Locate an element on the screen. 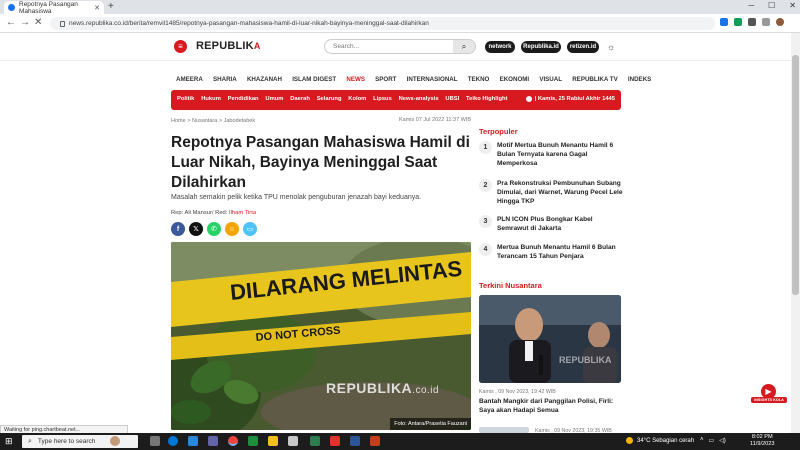  lock-icon is located at coordinates (62, 23).